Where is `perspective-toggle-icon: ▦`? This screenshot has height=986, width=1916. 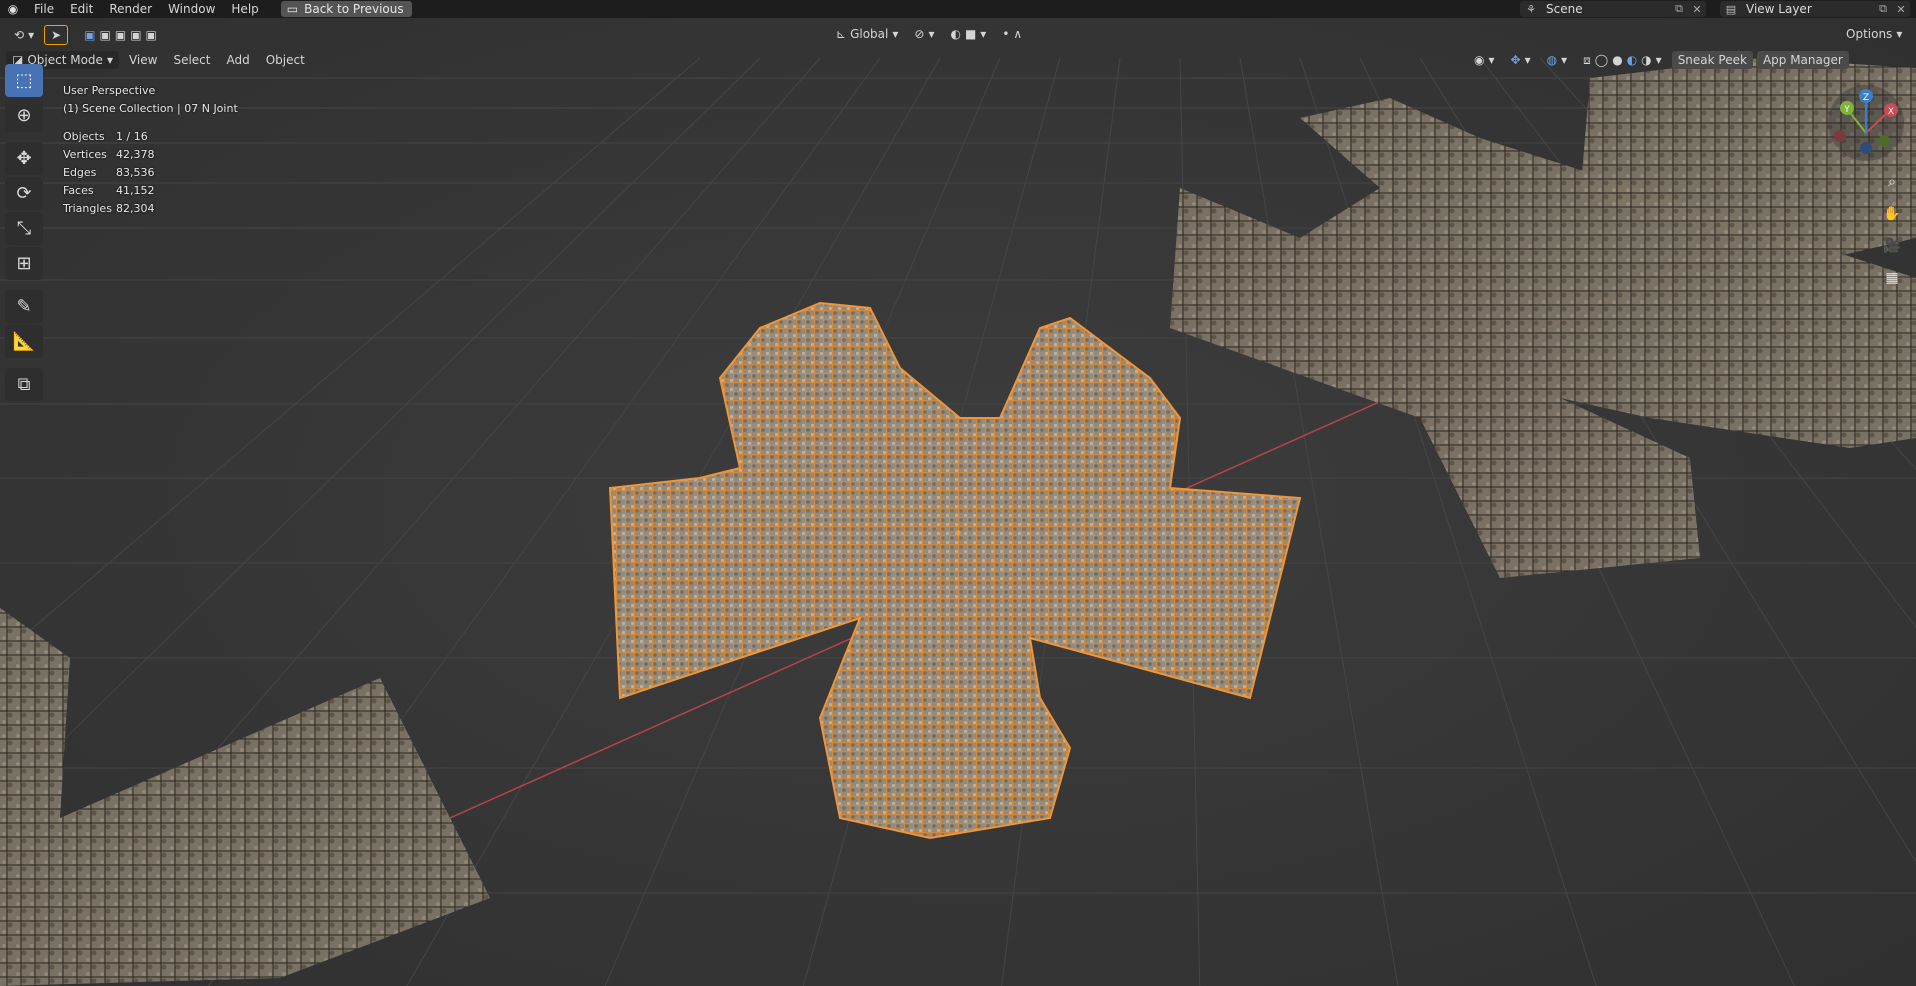 perspective-toggle-icon: ▦ is located at coordinates (1892, 278).